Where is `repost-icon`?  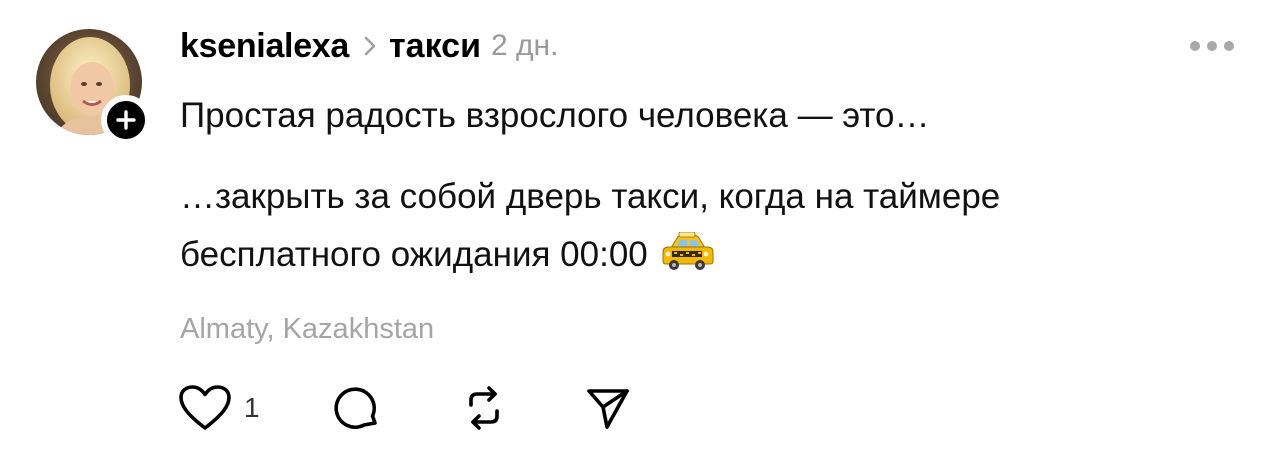 repost-icon is located at coordinates (484, 408).